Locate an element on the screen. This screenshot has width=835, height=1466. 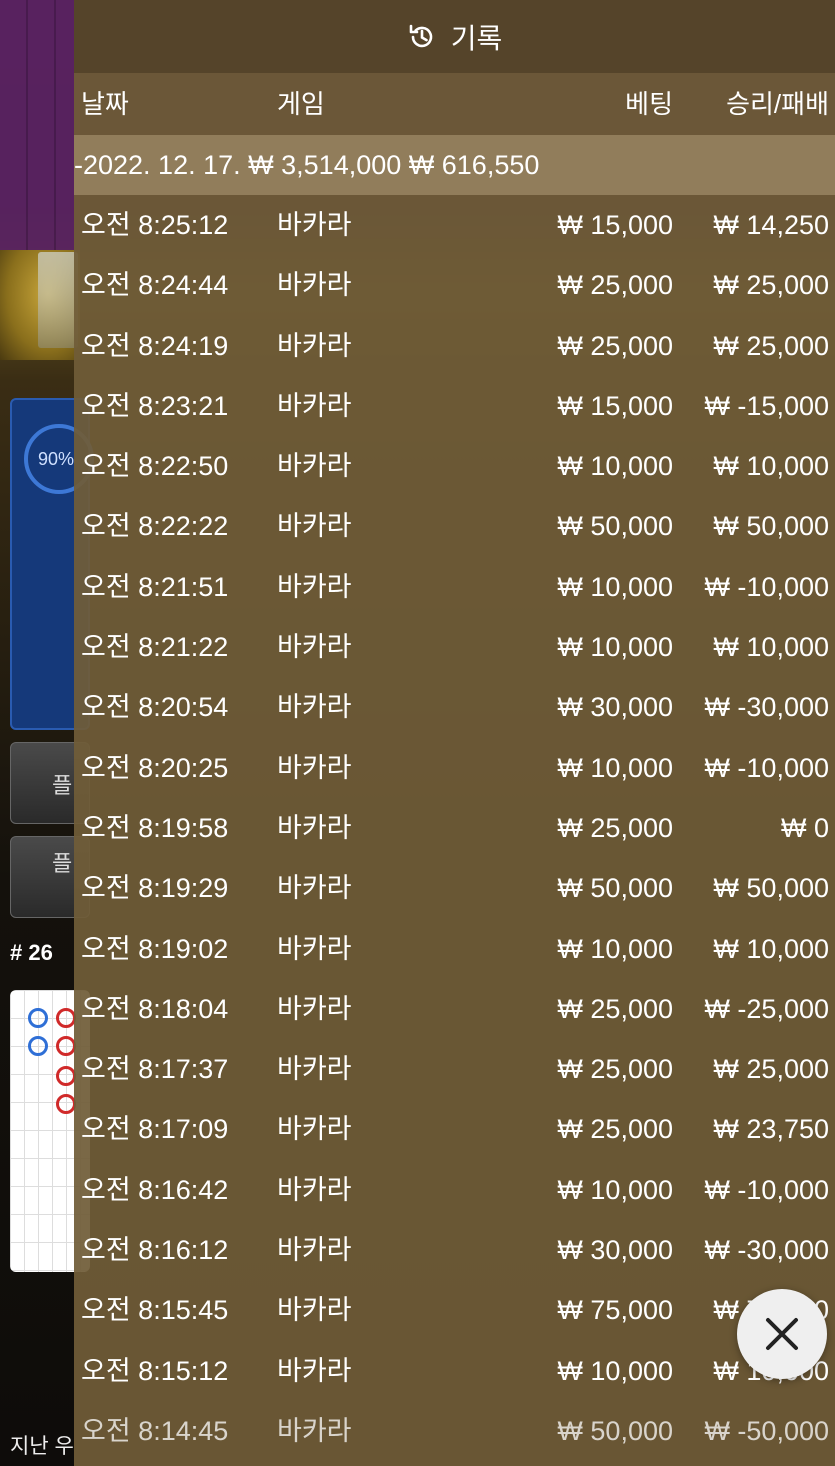
history-row: 오전 8:24:44 바카라 ₩ 25,000 ₩ 25,000 is located at coordinates (454, 285).